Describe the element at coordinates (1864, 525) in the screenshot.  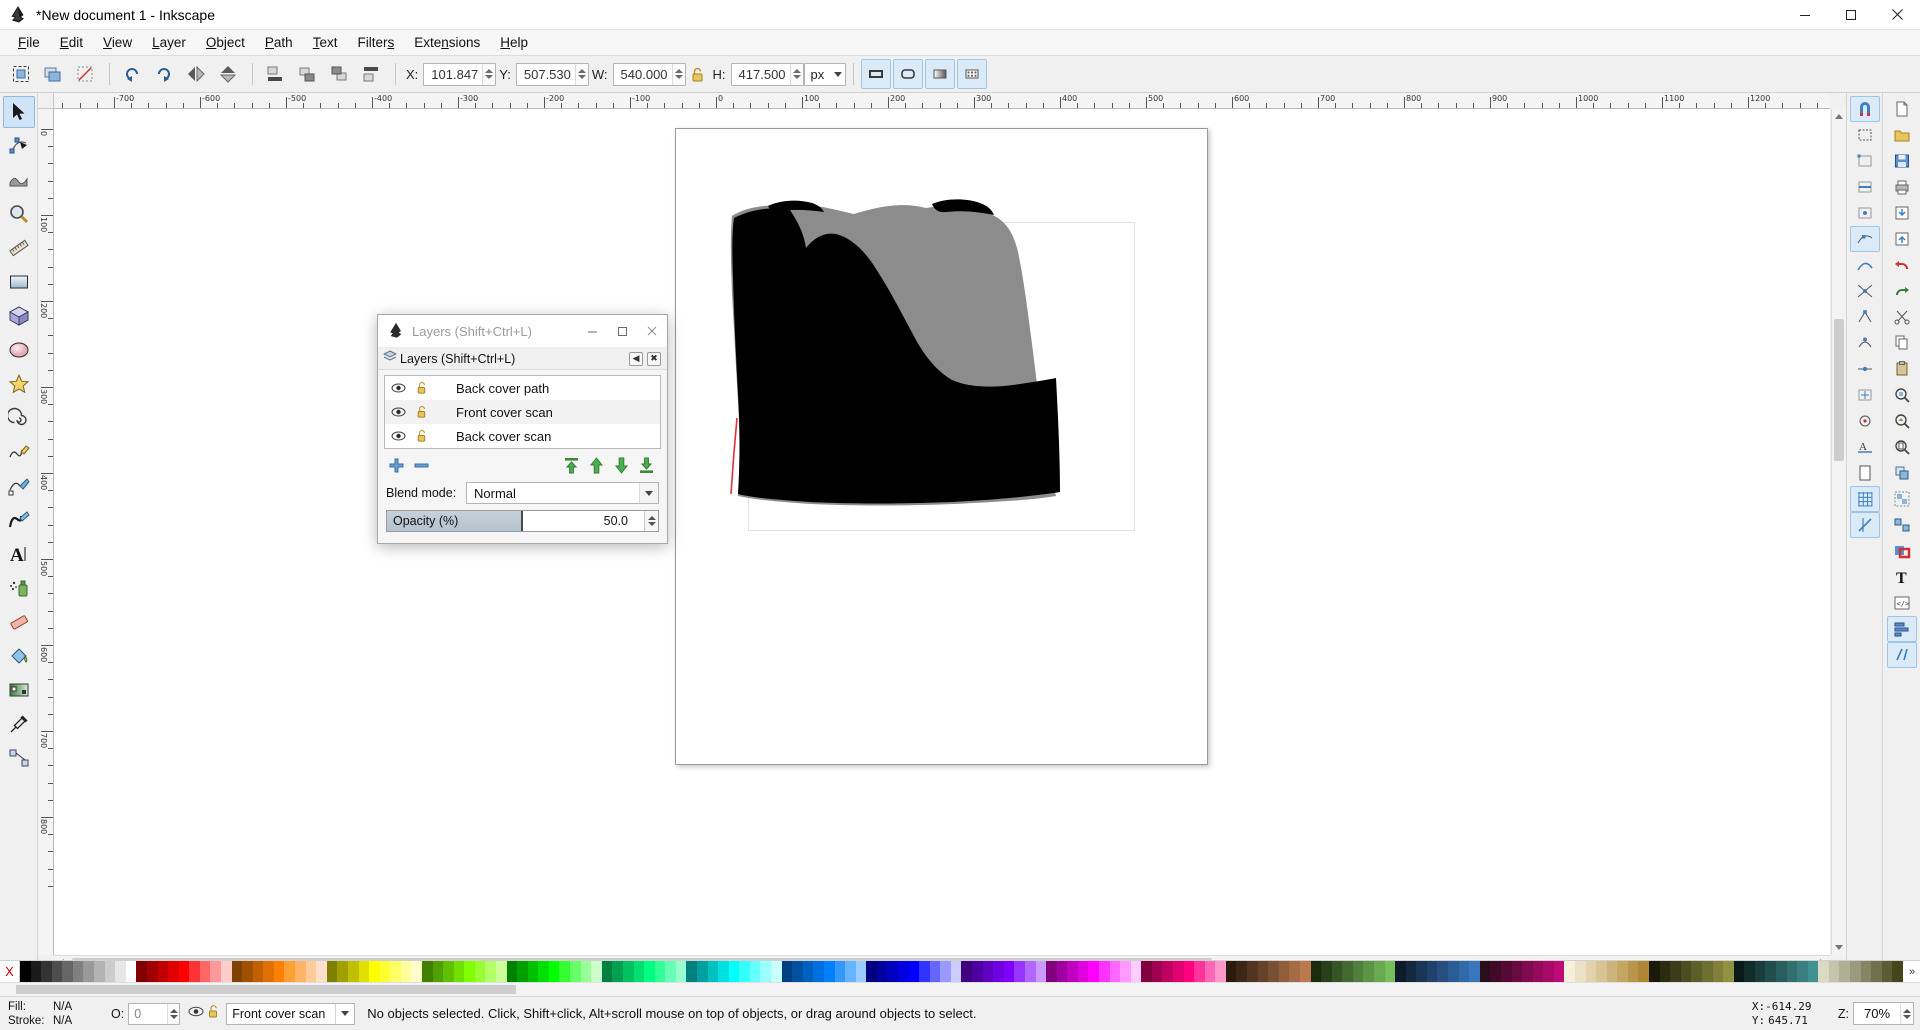
I see `guide-icon` at that location.